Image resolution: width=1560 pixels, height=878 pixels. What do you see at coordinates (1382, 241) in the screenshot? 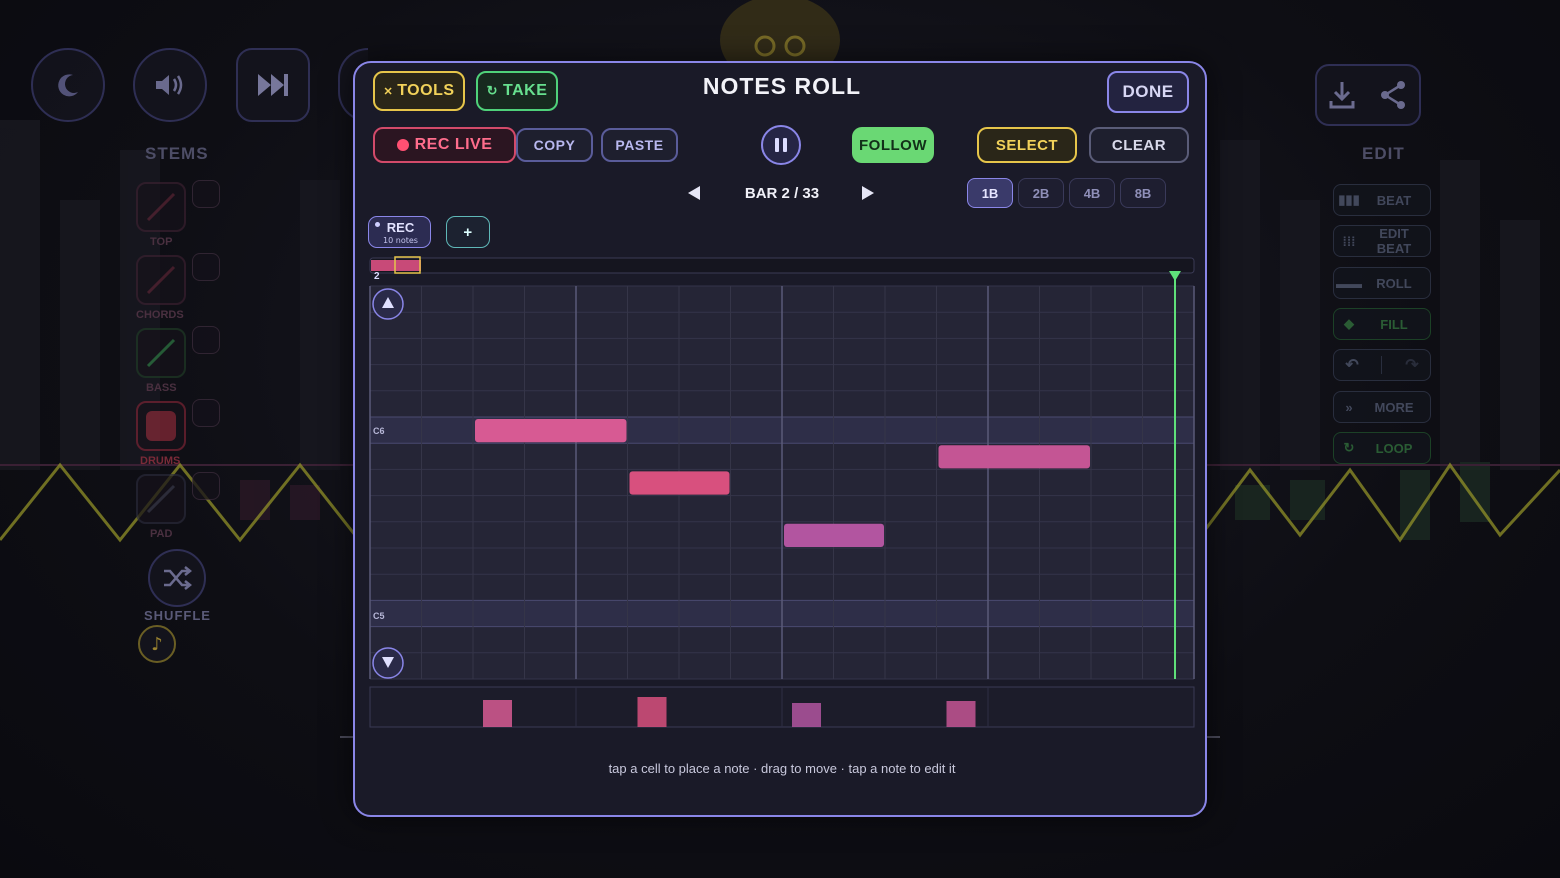
I see `edit-beat-button: ⁞⁞⁞ EDIT BEAT` at bounding box center [1382, 241].